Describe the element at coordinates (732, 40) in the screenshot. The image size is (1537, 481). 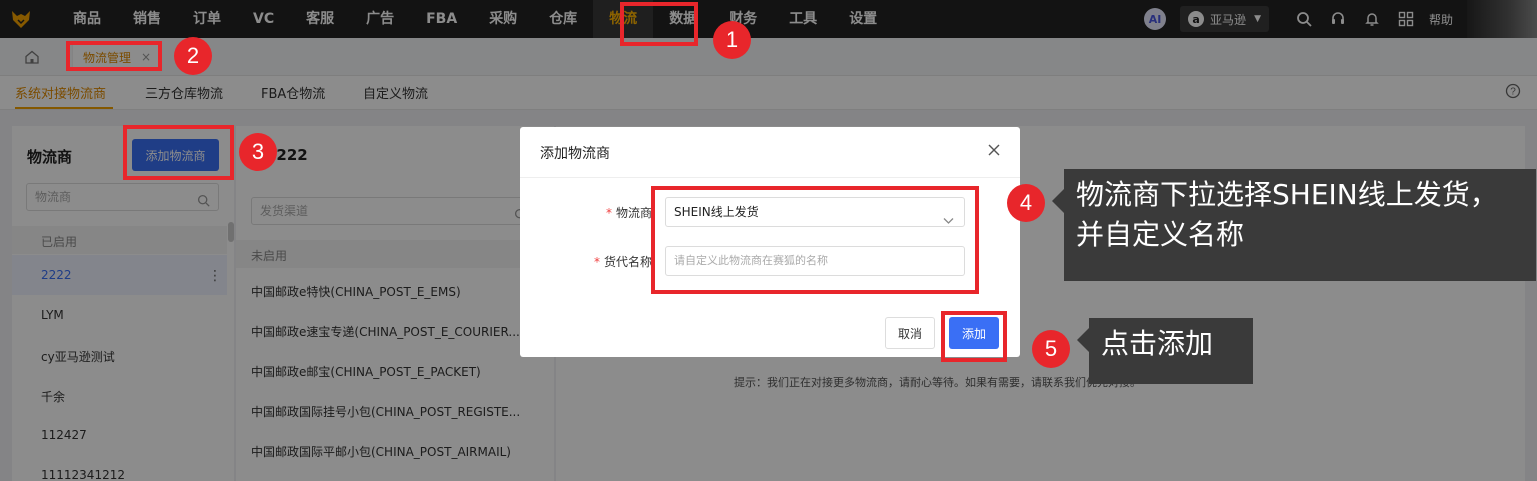
I see `step-marker-1: 1` at that location.